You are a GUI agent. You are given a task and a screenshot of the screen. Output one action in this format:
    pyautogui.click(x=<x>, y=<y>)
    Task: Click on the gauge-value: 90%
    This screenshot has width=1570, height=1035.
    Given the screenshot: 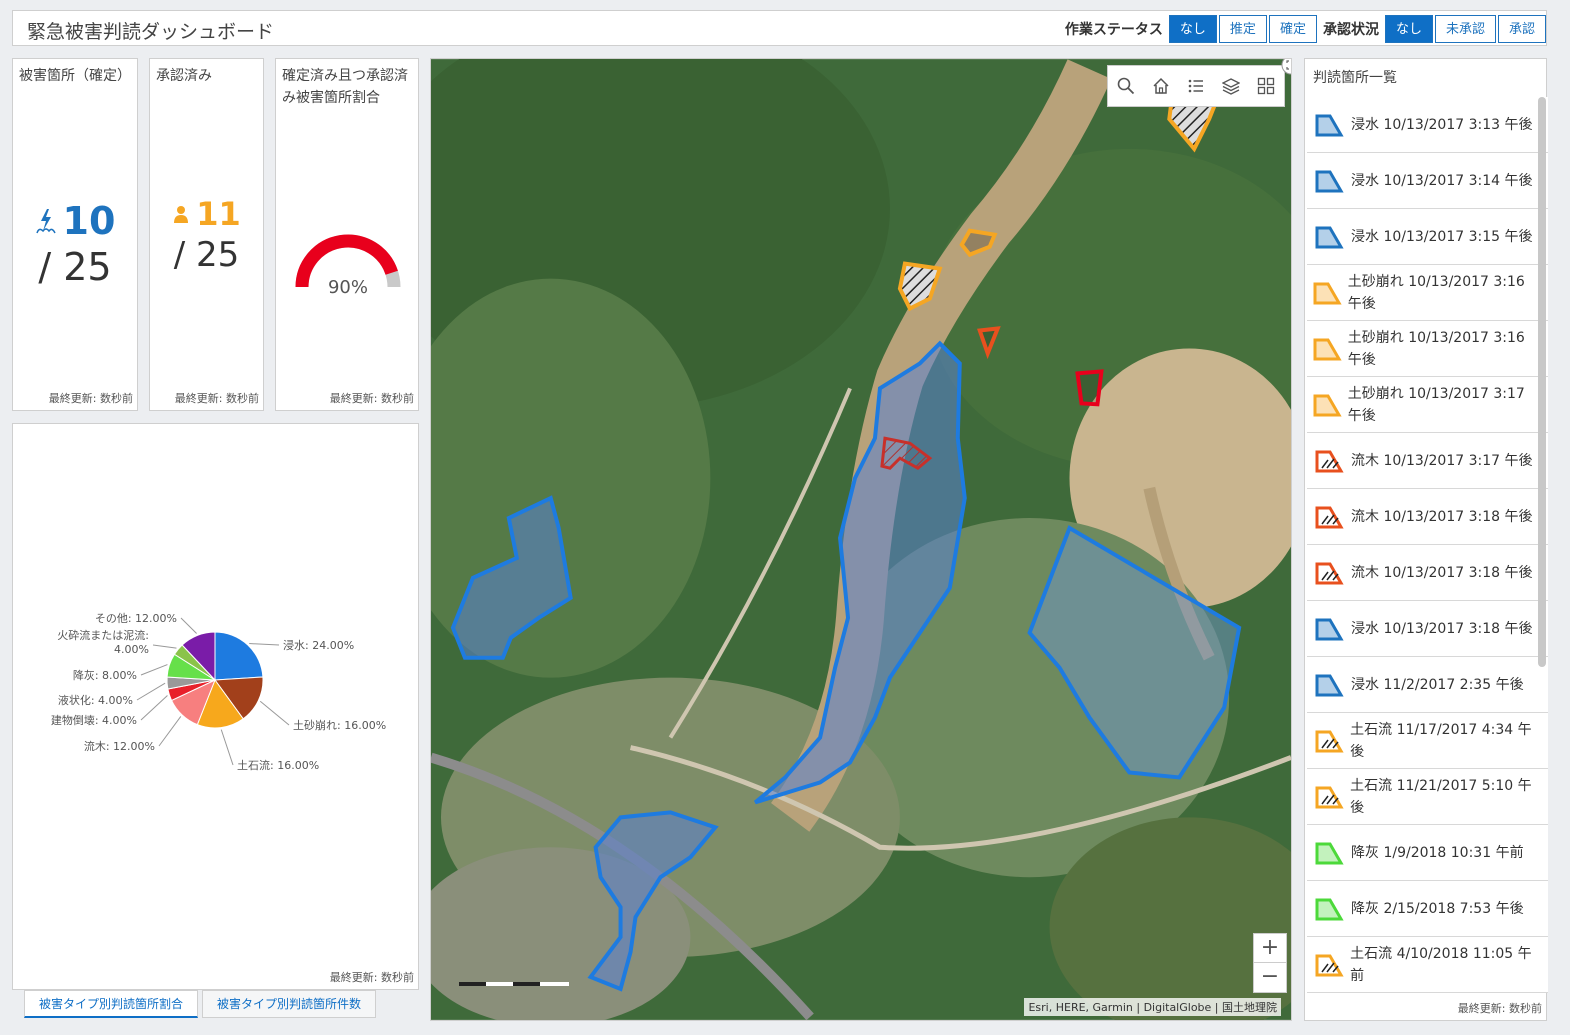 What is the action you would take?
    pyautogui.click(x=348, y=287)
    